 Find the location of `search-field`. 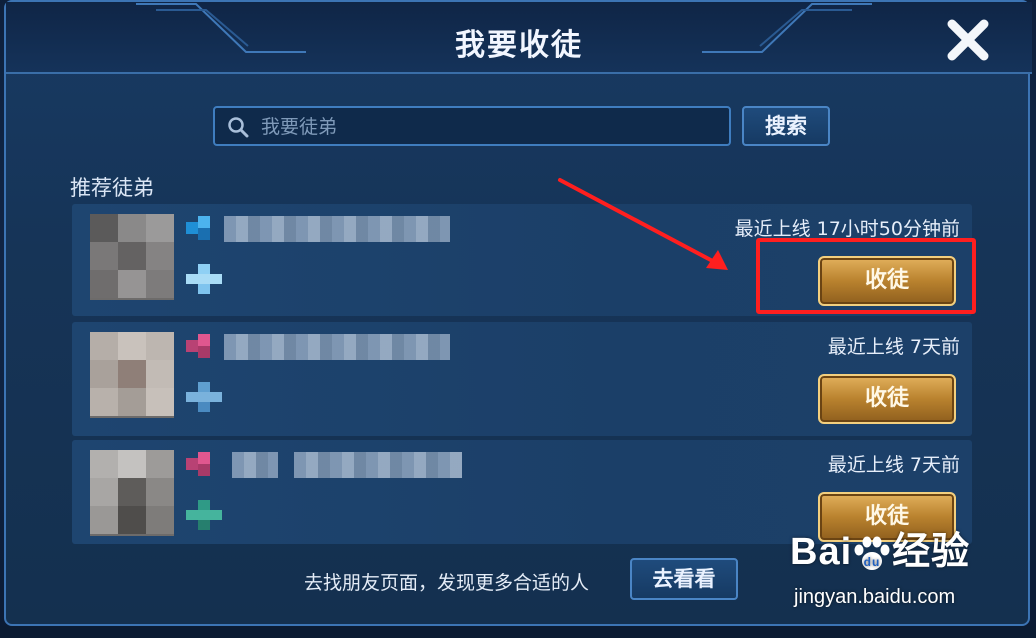

search-field is located at coordinates (472, 126).